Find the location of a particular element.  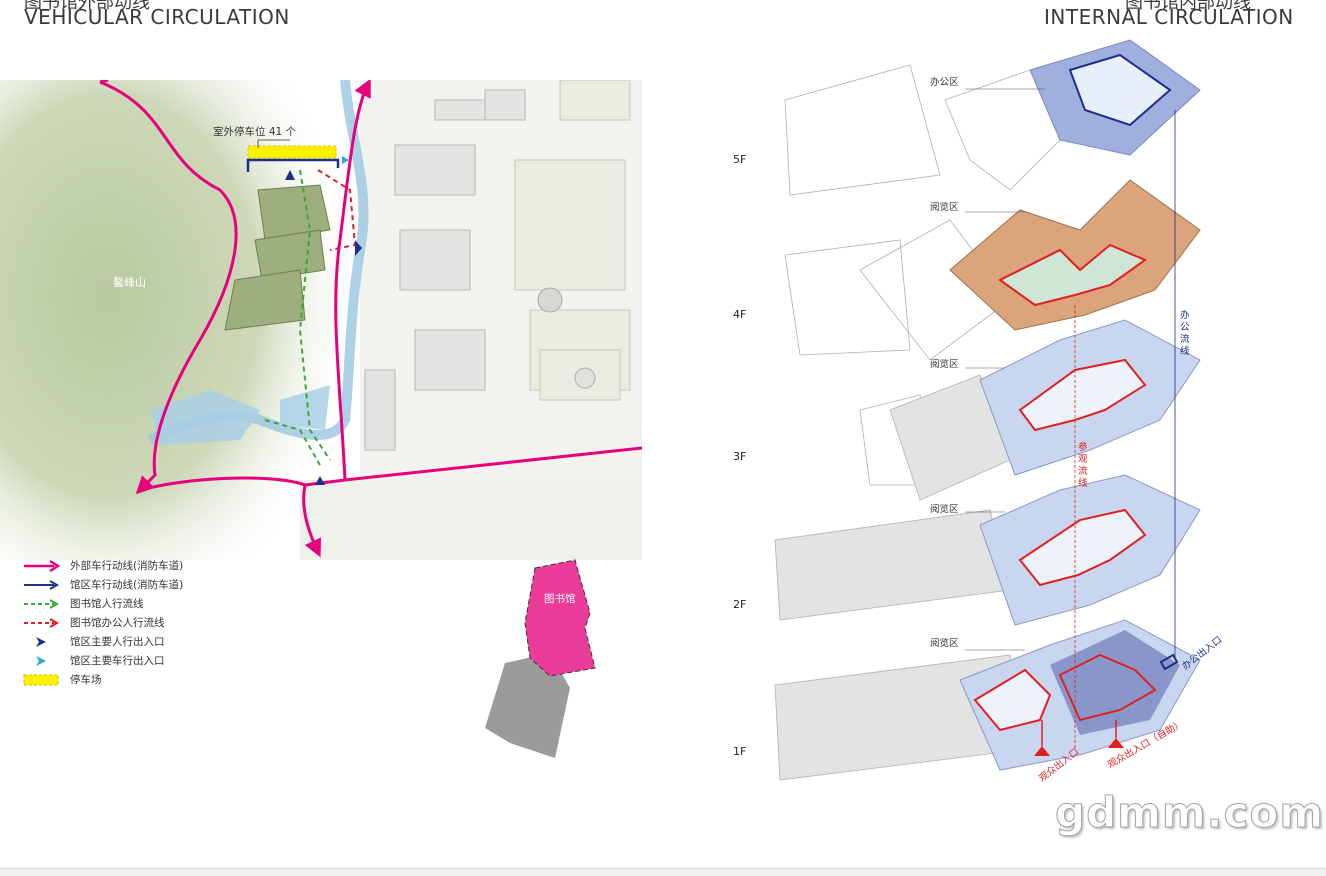

legend-label: 馆区主要人行出入口 is located at coordinates (117, 642).